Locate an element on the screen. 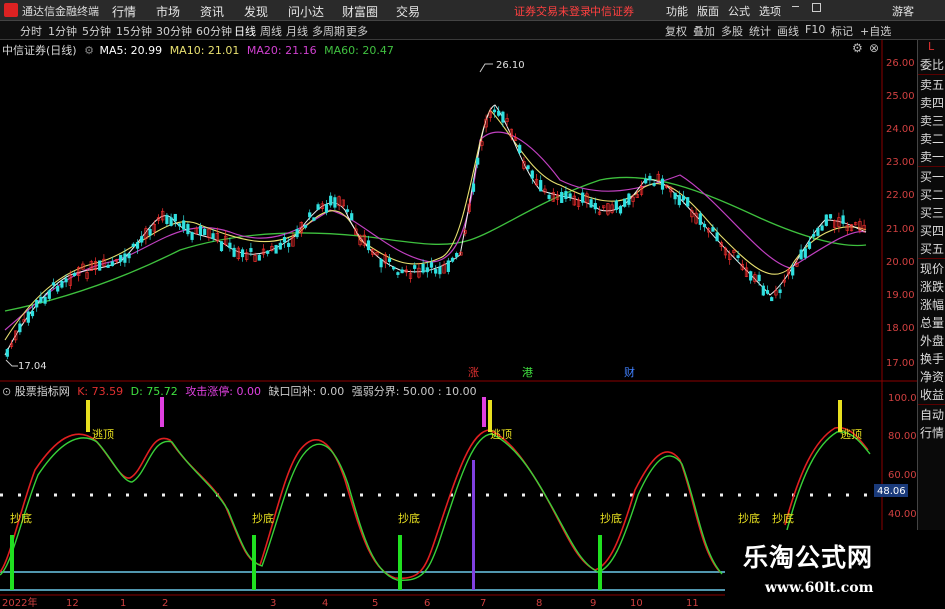 The image size is (945, 609). event-flag-zhang: 涨 is located at coordinates (473, 372).